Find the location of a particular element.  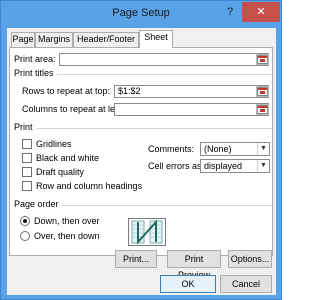

cell-errors-select: displayed ▼ is located at coordinates (235, 166).